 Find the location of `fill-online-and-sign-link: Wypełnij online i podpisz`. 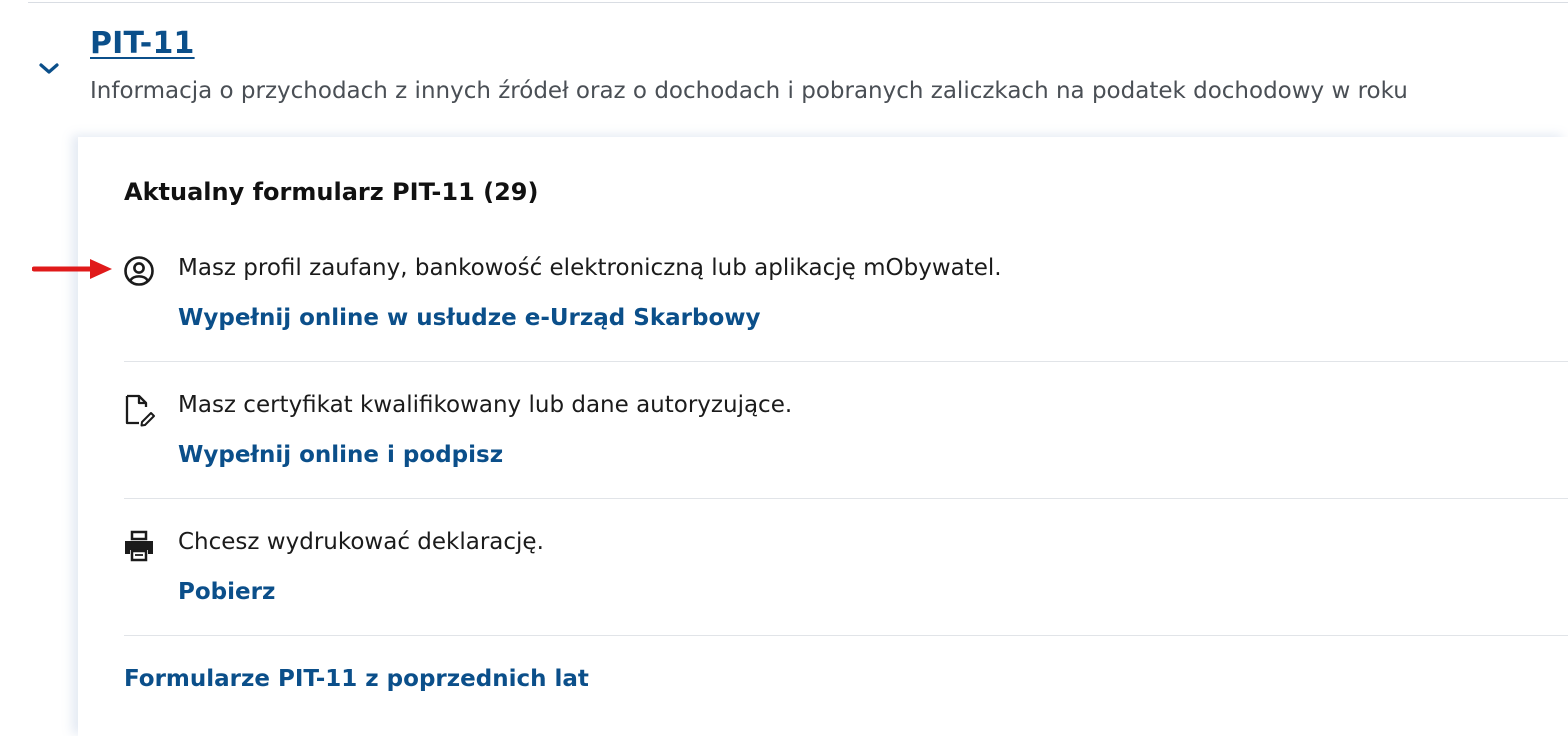

fill-online-and-sign-link: Wypełnij online i podpisz is located at coordinates (340, 455).